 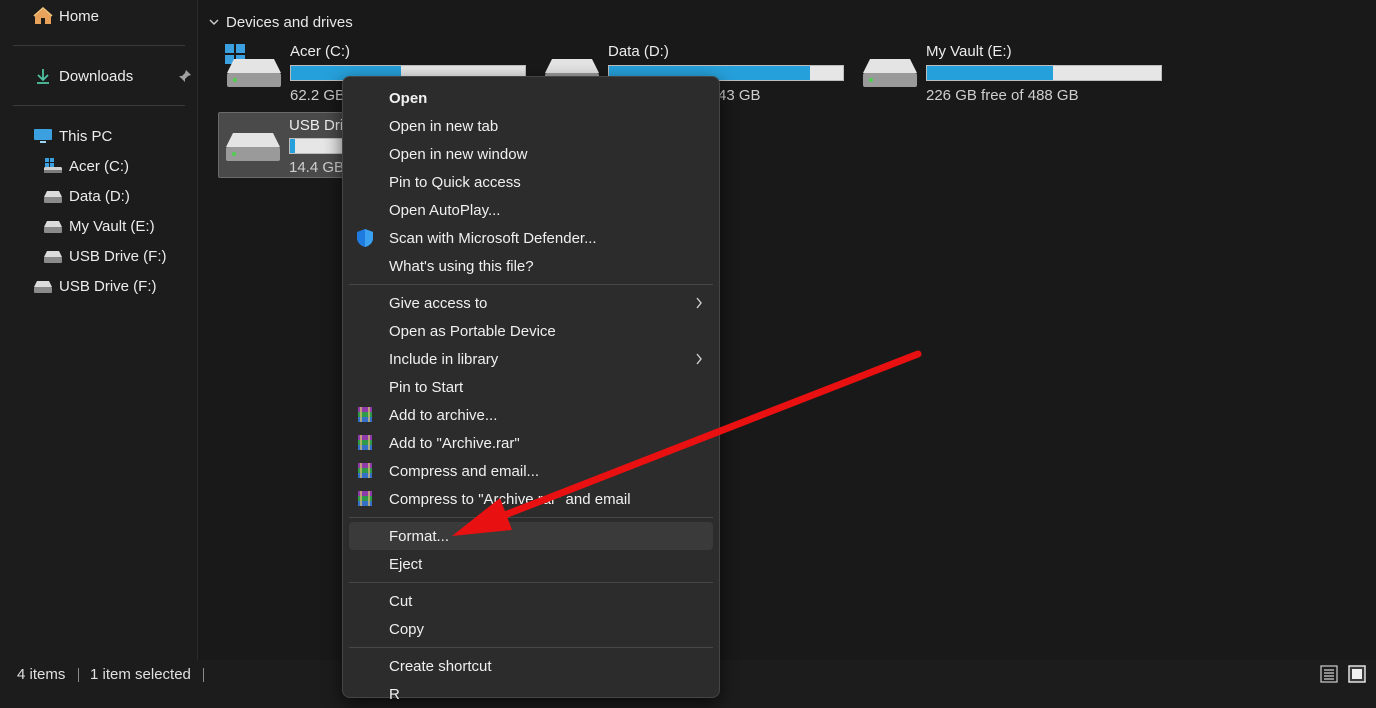 I want to click on menu-item-label: Create shortcut, so click(x=440, y=666).